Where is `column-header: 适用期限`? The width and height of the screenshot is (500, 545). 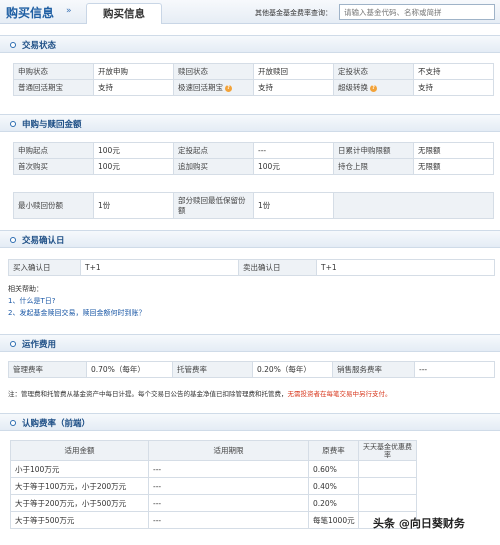
column-header: 适用期限 is located at coordinates (228, 450).